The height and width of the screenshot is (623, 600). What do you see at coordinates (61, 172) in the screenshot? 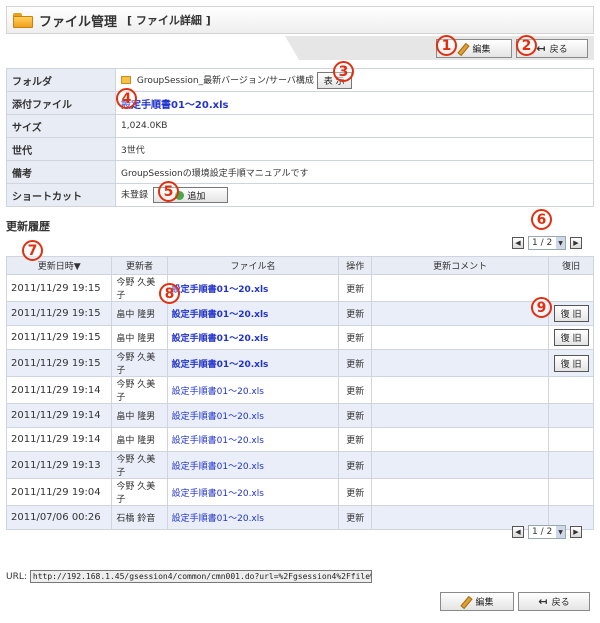
I see `note-label: 備考` at bounding box center [61, 172].